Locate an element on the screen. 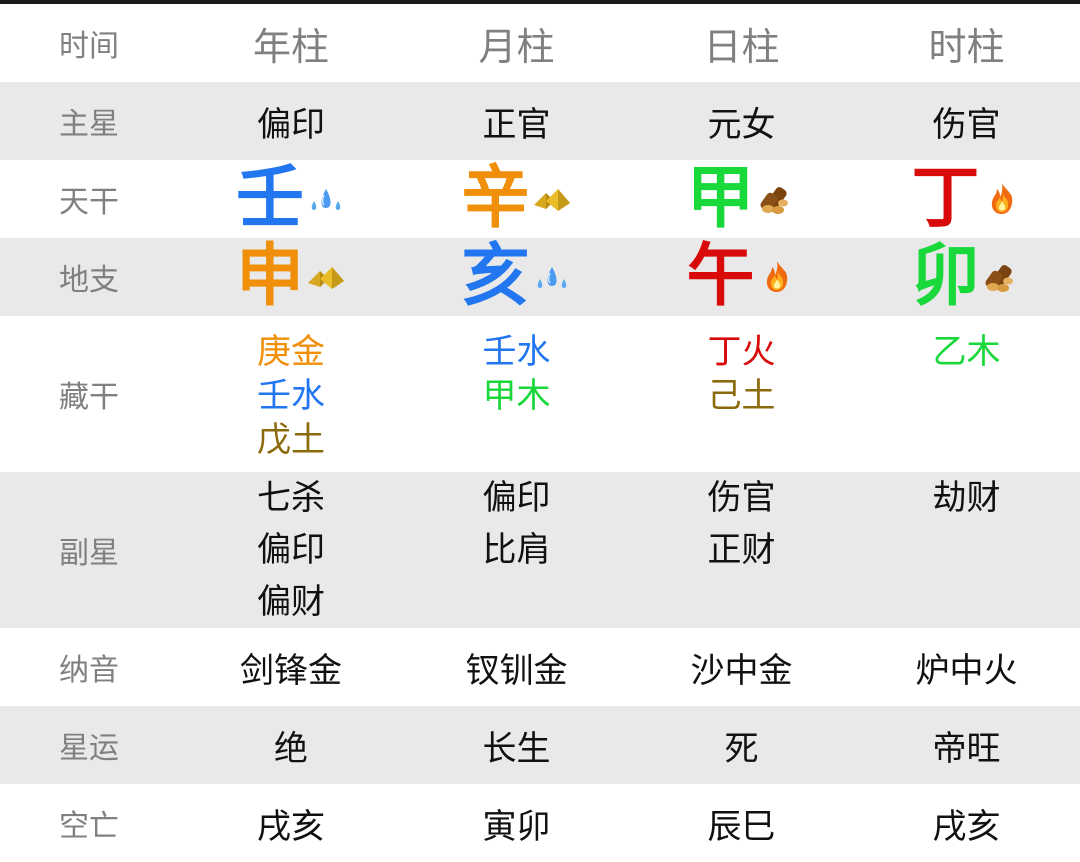  earthly-branch-row: 地支 申 亥 午 卯 is located at coordinates (540, 277).